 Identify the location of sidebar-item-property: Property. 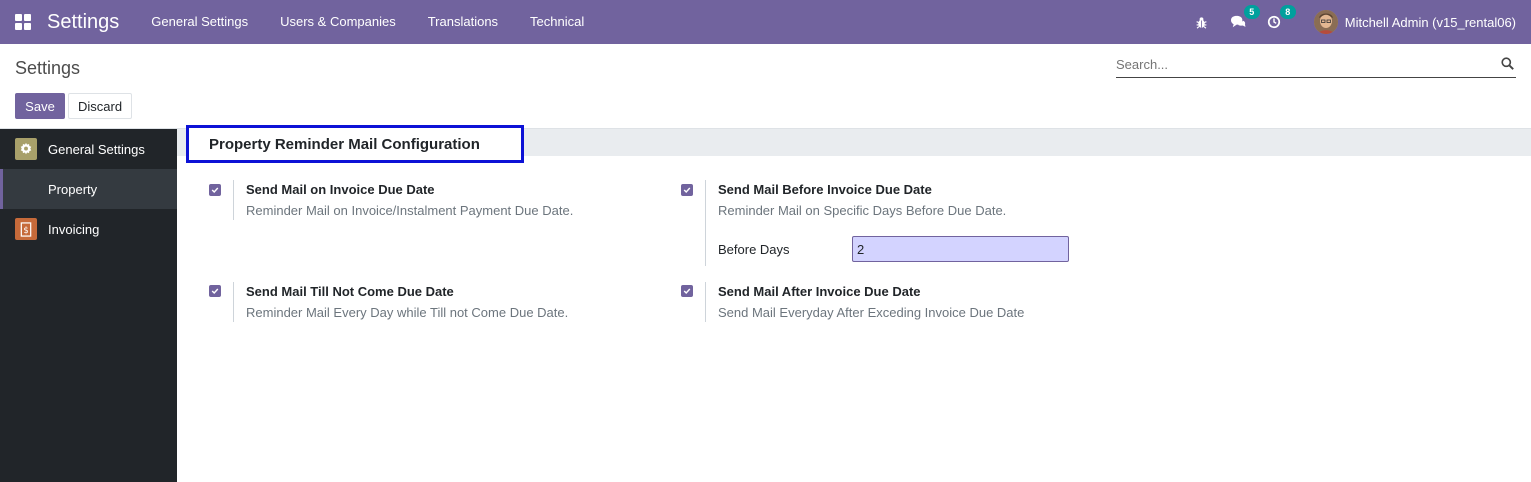
(88, 189).